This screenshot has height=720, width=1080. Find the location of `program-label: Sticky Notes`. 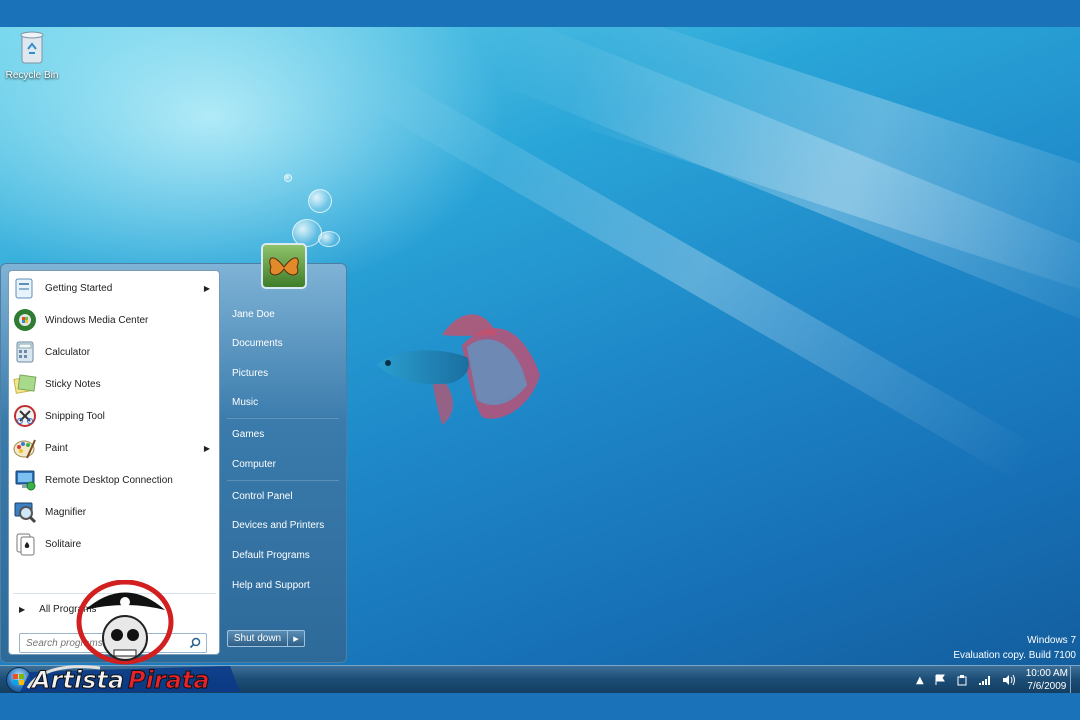

program-label: Sticky Notes is located at coordinates (73, 384).